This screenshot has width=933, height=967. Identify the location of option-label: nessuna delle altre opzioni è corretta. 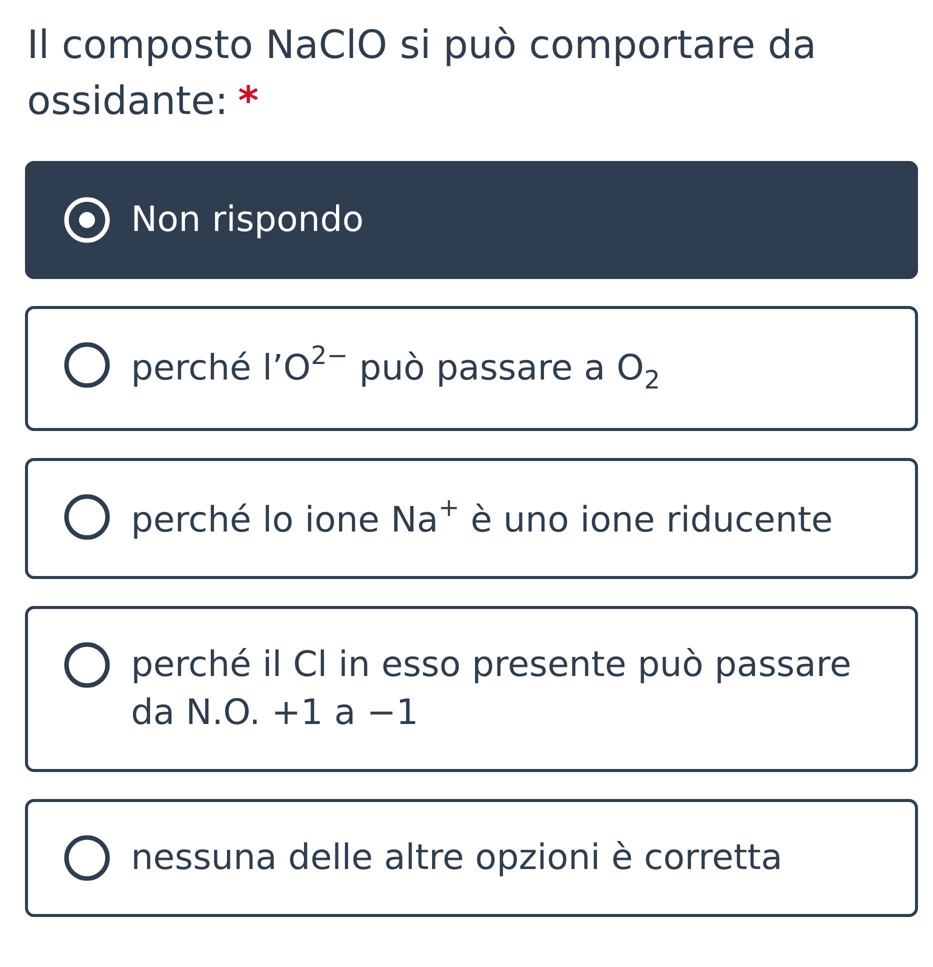
(456, 858).